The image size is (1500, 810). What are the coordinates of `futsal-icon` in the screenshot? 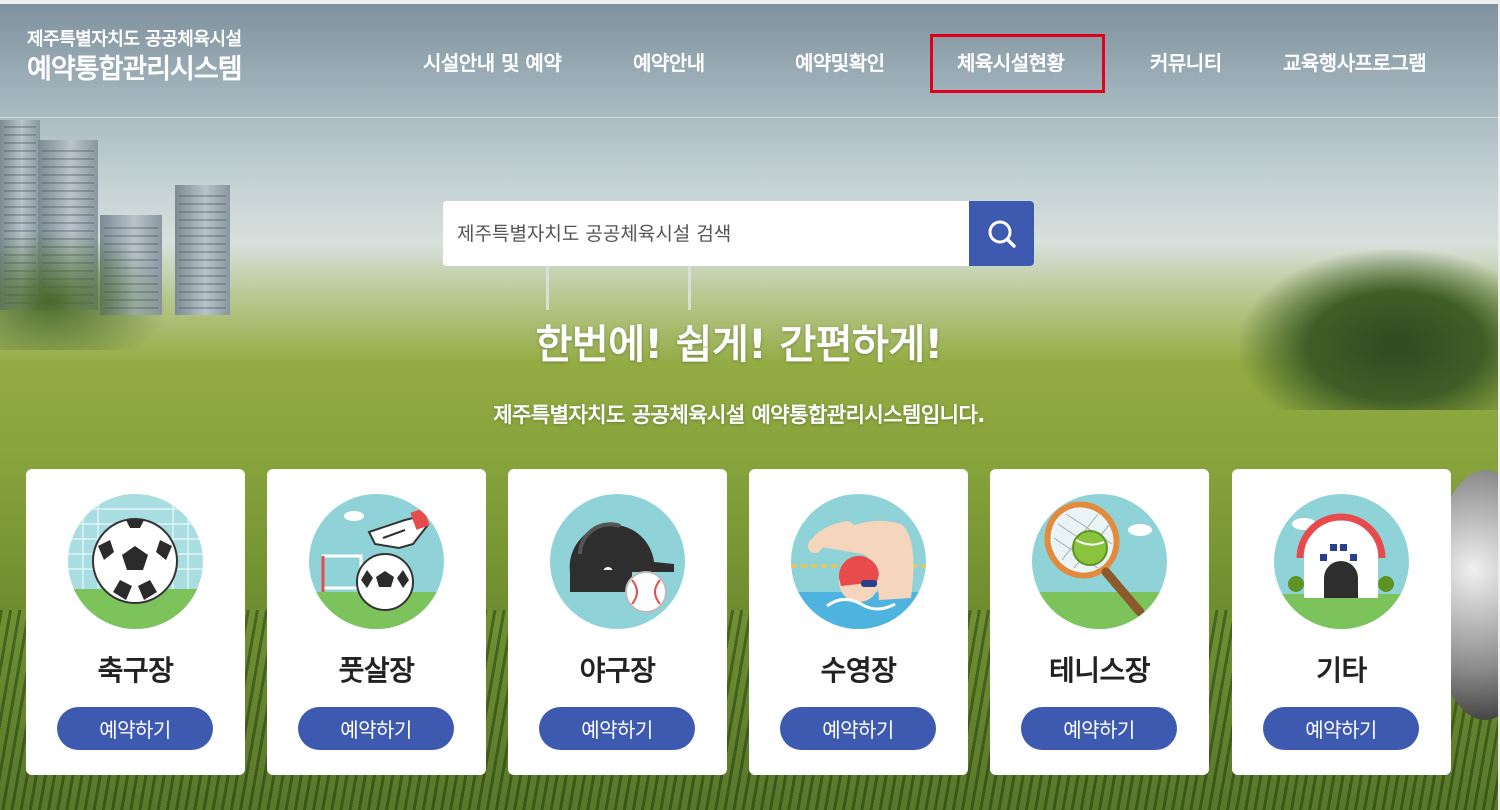 It's located at (376, 561).